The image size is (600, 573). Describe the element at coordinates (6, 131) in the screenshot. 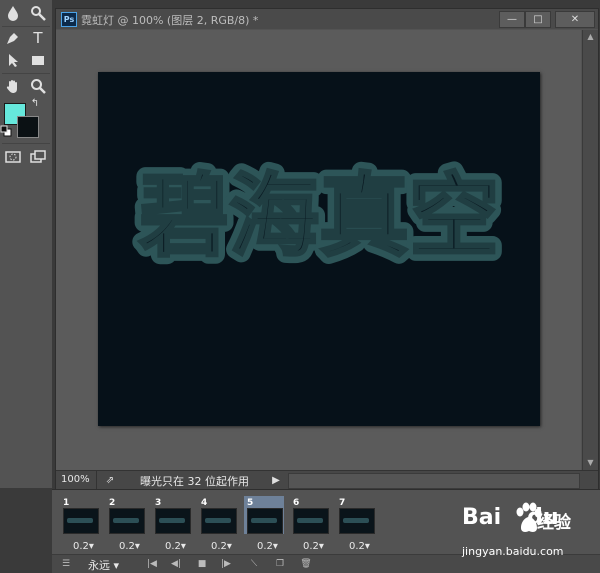

I see `default-colors-icon` at that location.